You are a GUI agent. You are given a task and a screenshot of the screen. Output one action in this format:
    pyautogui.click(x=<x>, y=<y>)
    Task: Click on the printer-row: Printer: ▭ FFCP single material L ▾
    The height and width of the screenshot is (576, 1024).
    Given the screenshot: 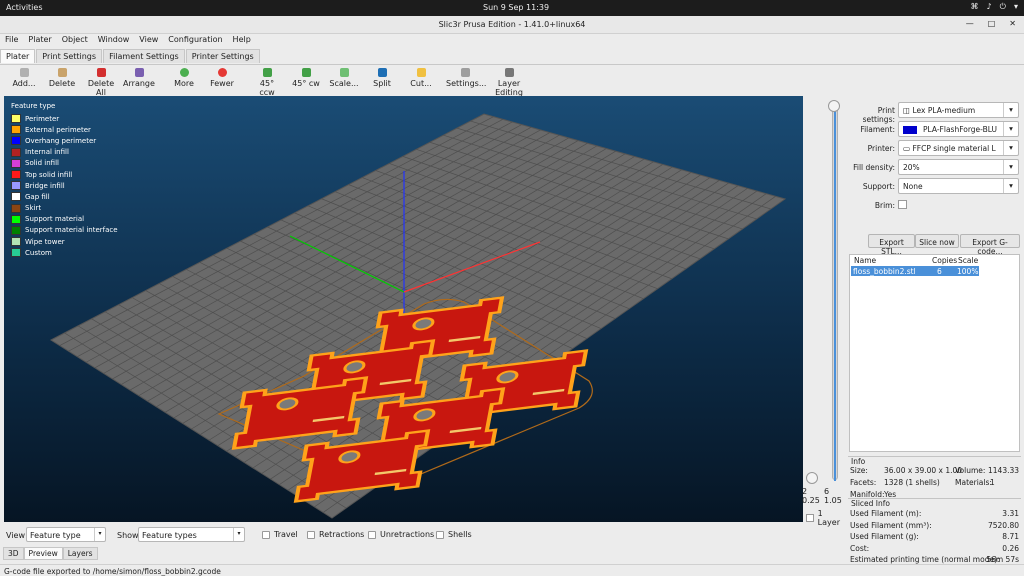 What is the action you would take?
    pyautogui.click(x=934, y=148)
    